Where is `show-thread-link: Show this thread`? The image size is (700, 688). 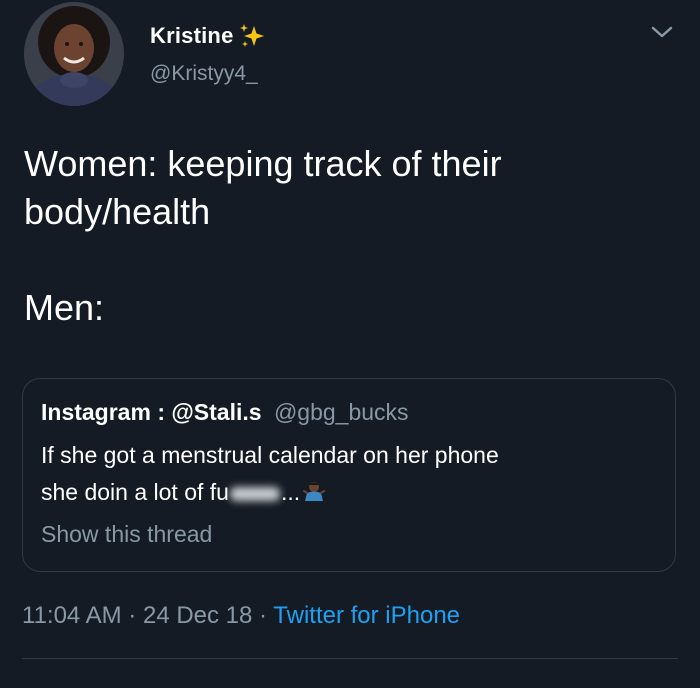 show-thread-link: Show this thread is located at coordinates (126, 534).